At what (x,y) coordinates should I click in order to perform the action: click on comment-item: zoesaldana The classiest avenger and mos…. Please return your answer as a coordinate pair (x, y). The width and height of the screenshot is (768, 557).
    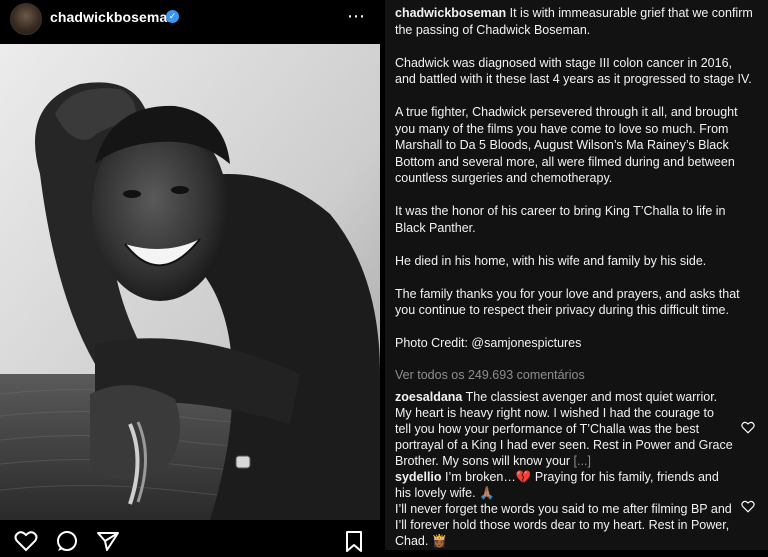
    Looking at the image, I should click on (564, 429).